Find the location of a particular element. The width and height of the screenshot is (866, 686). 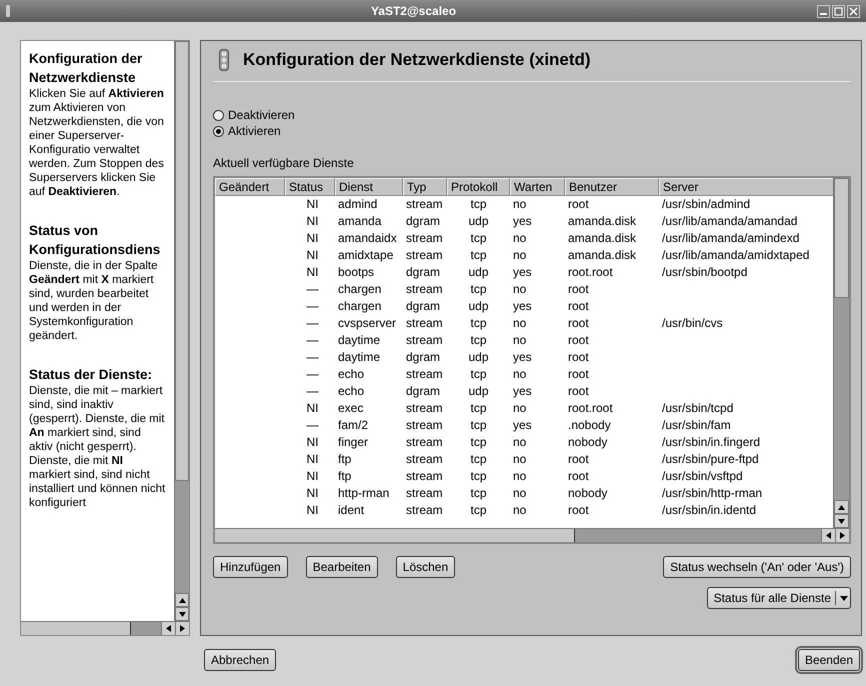

table-cell: /usr/sbin/vsftpd is located at coordinates (702, 476).